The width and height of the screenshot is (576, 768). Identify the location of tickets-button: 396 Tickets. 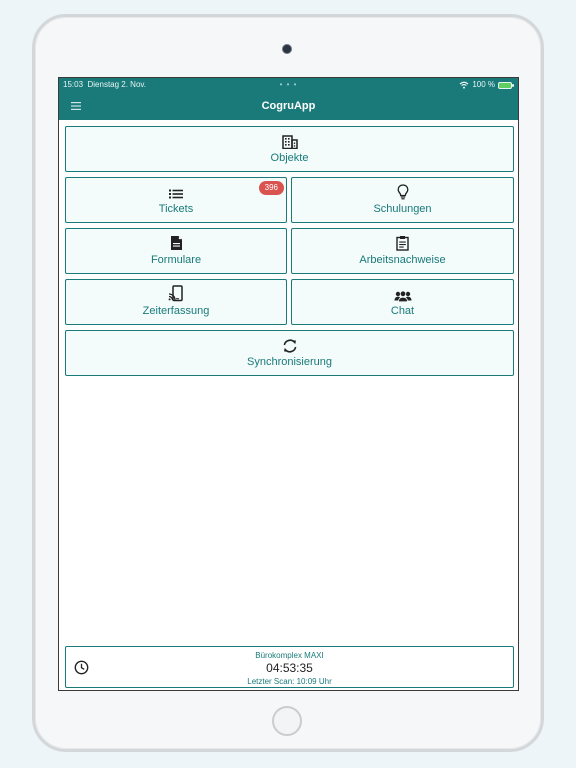
(176, 200).